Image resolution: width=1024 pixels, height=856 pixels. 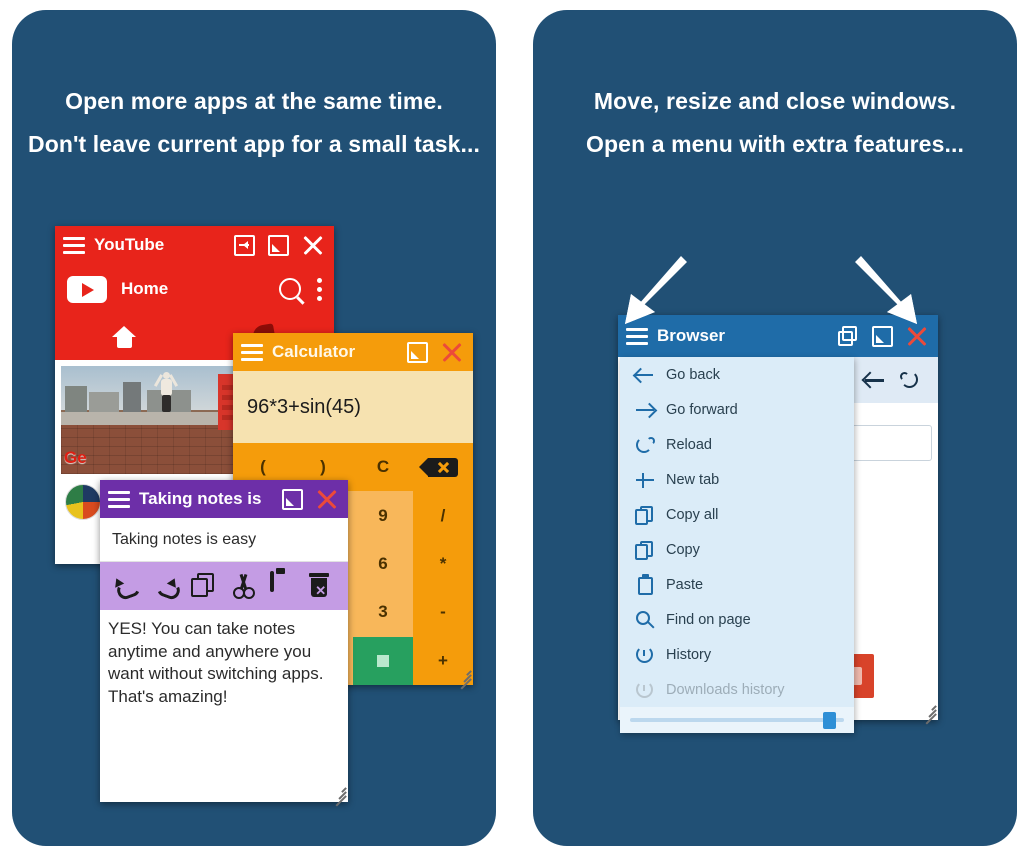 I want to click on right-headline-line1: Move, resize and close windows., so click(x=775, y=101).